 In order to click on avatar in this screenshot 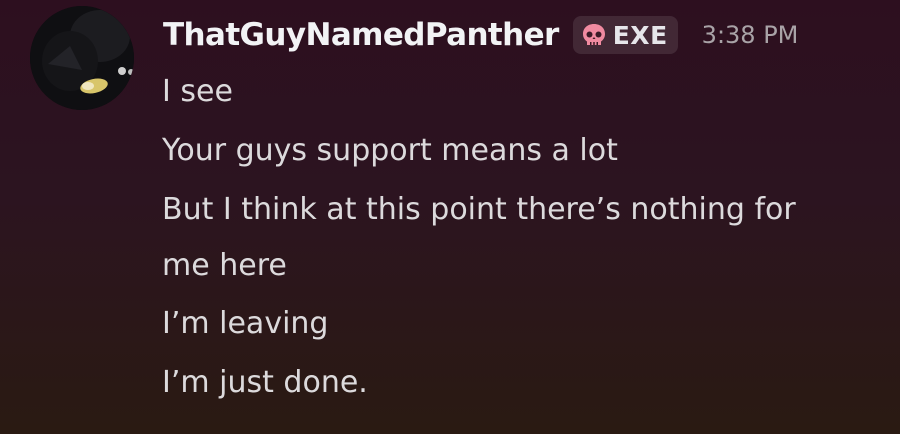, I will do `click(82, 58)`.